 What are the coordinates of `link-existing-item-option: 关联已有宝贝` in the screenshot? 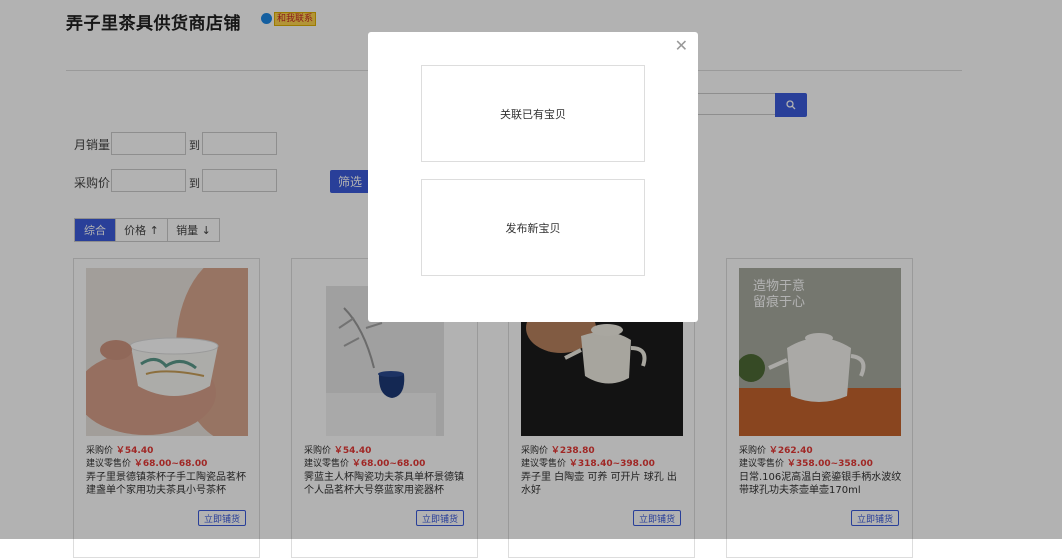 It's located at (533, 113).